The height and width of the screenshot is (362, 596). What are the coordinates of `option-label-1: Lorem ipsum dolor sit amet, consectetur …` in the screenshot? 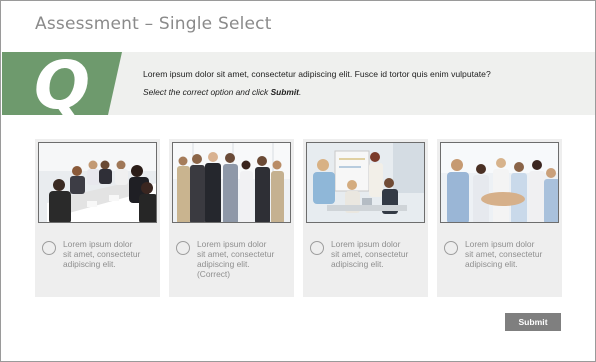 It's located at (102, 254).